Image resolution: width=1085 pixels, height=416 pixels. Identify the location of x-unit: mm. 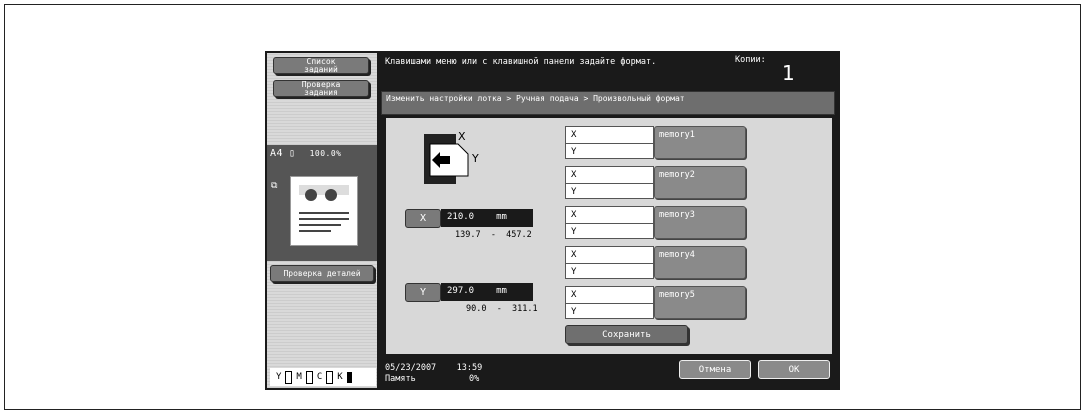
(501, 217).